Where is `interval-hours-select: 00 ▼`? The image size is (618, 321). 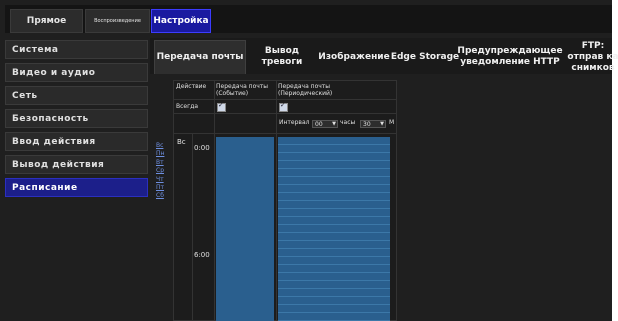 interval-hours-select: 00 ▼ is located at coordinates (325, 124).